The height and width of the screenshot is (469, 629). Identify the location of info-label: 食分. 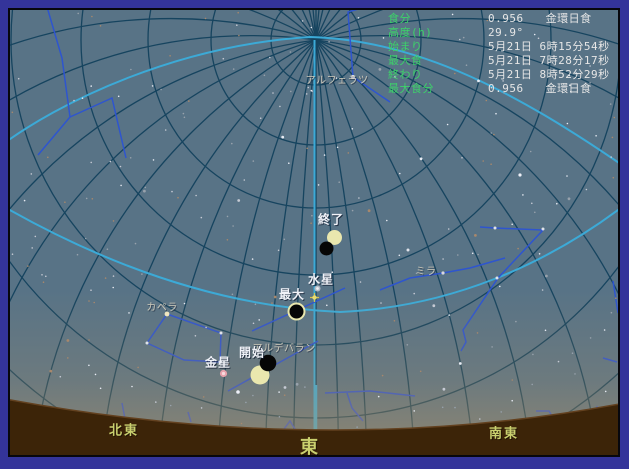
(399, 18).